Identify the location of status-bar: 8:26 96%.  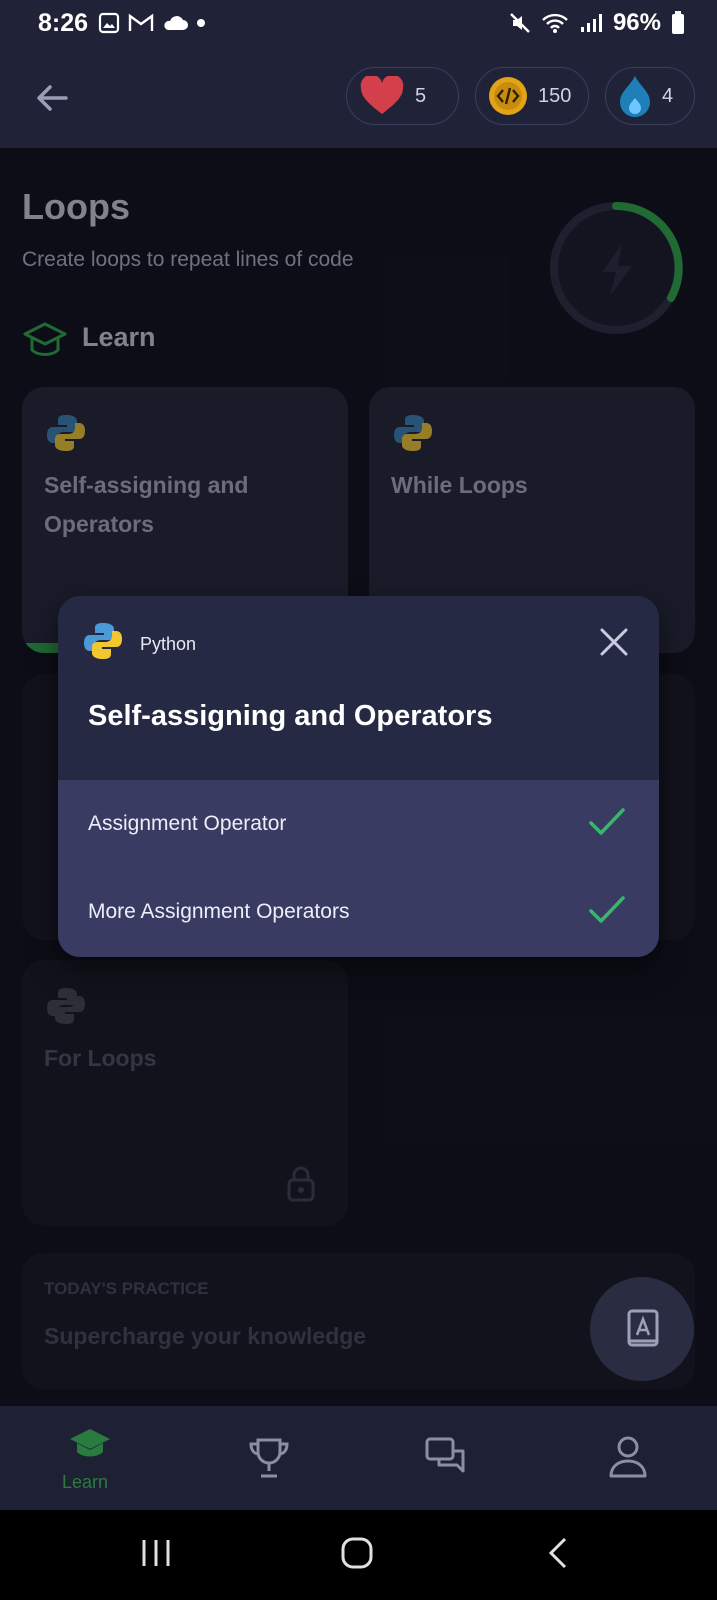
(358, 24).